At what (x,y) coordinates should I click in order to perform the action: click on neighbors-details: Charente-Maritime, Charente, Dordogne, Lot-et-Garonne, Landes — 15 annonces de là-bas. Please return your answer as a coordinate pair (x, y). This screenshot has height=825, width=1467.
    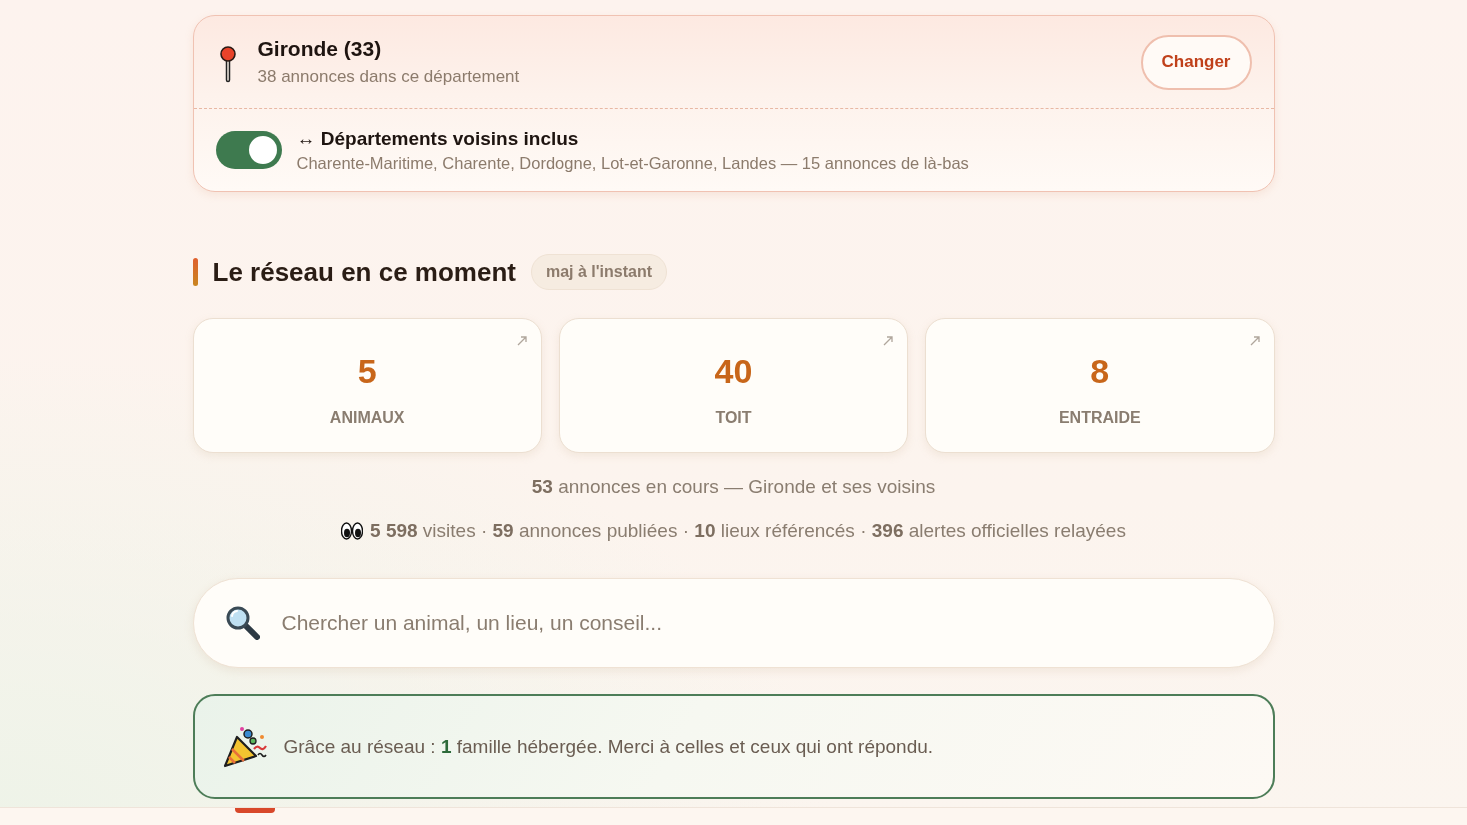
    Looking at the image, I should click on (632, 163).